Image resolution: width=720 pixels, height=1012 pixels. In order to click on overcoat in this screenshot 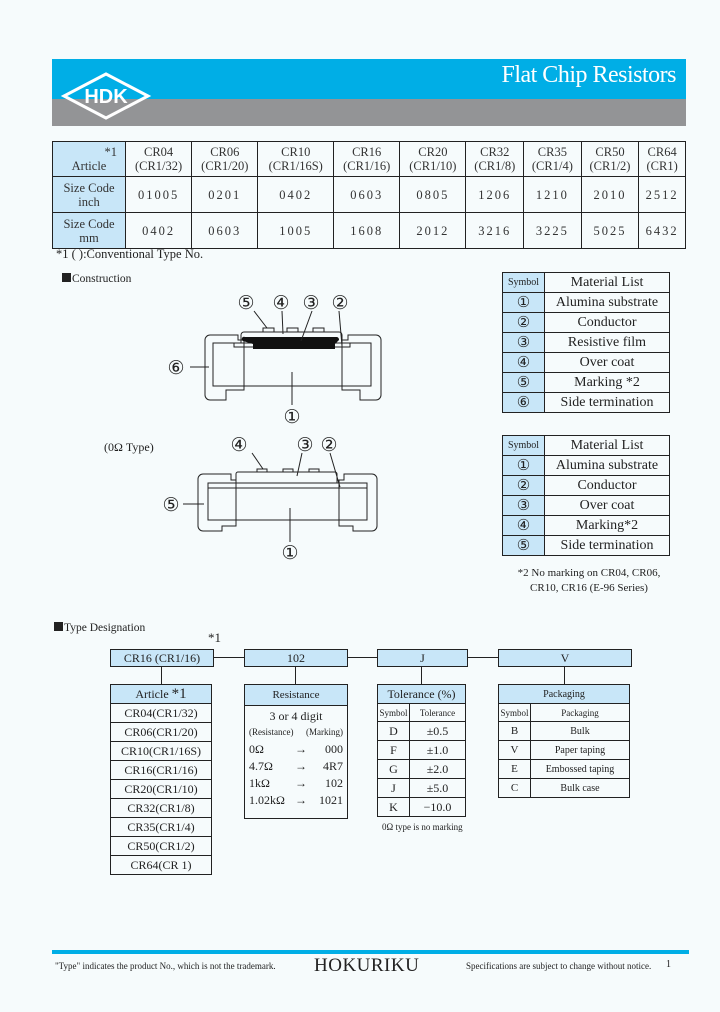, I will do `click(291, 337)`.